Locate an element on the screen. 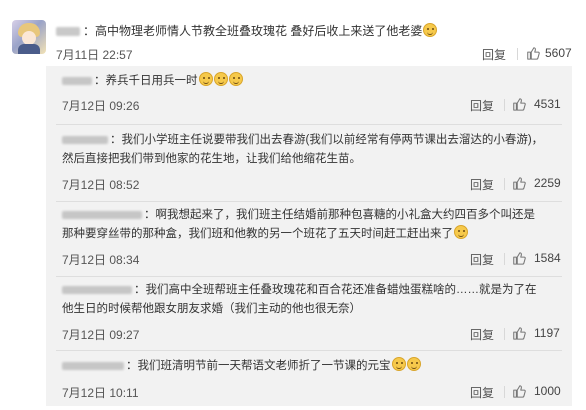 The height and width of the screenshot is (410, 586). reply-text-row: 然后直接把我们带到他家的花生地，让我们给他缩花生苗。 is located at coordinates (312, 159).